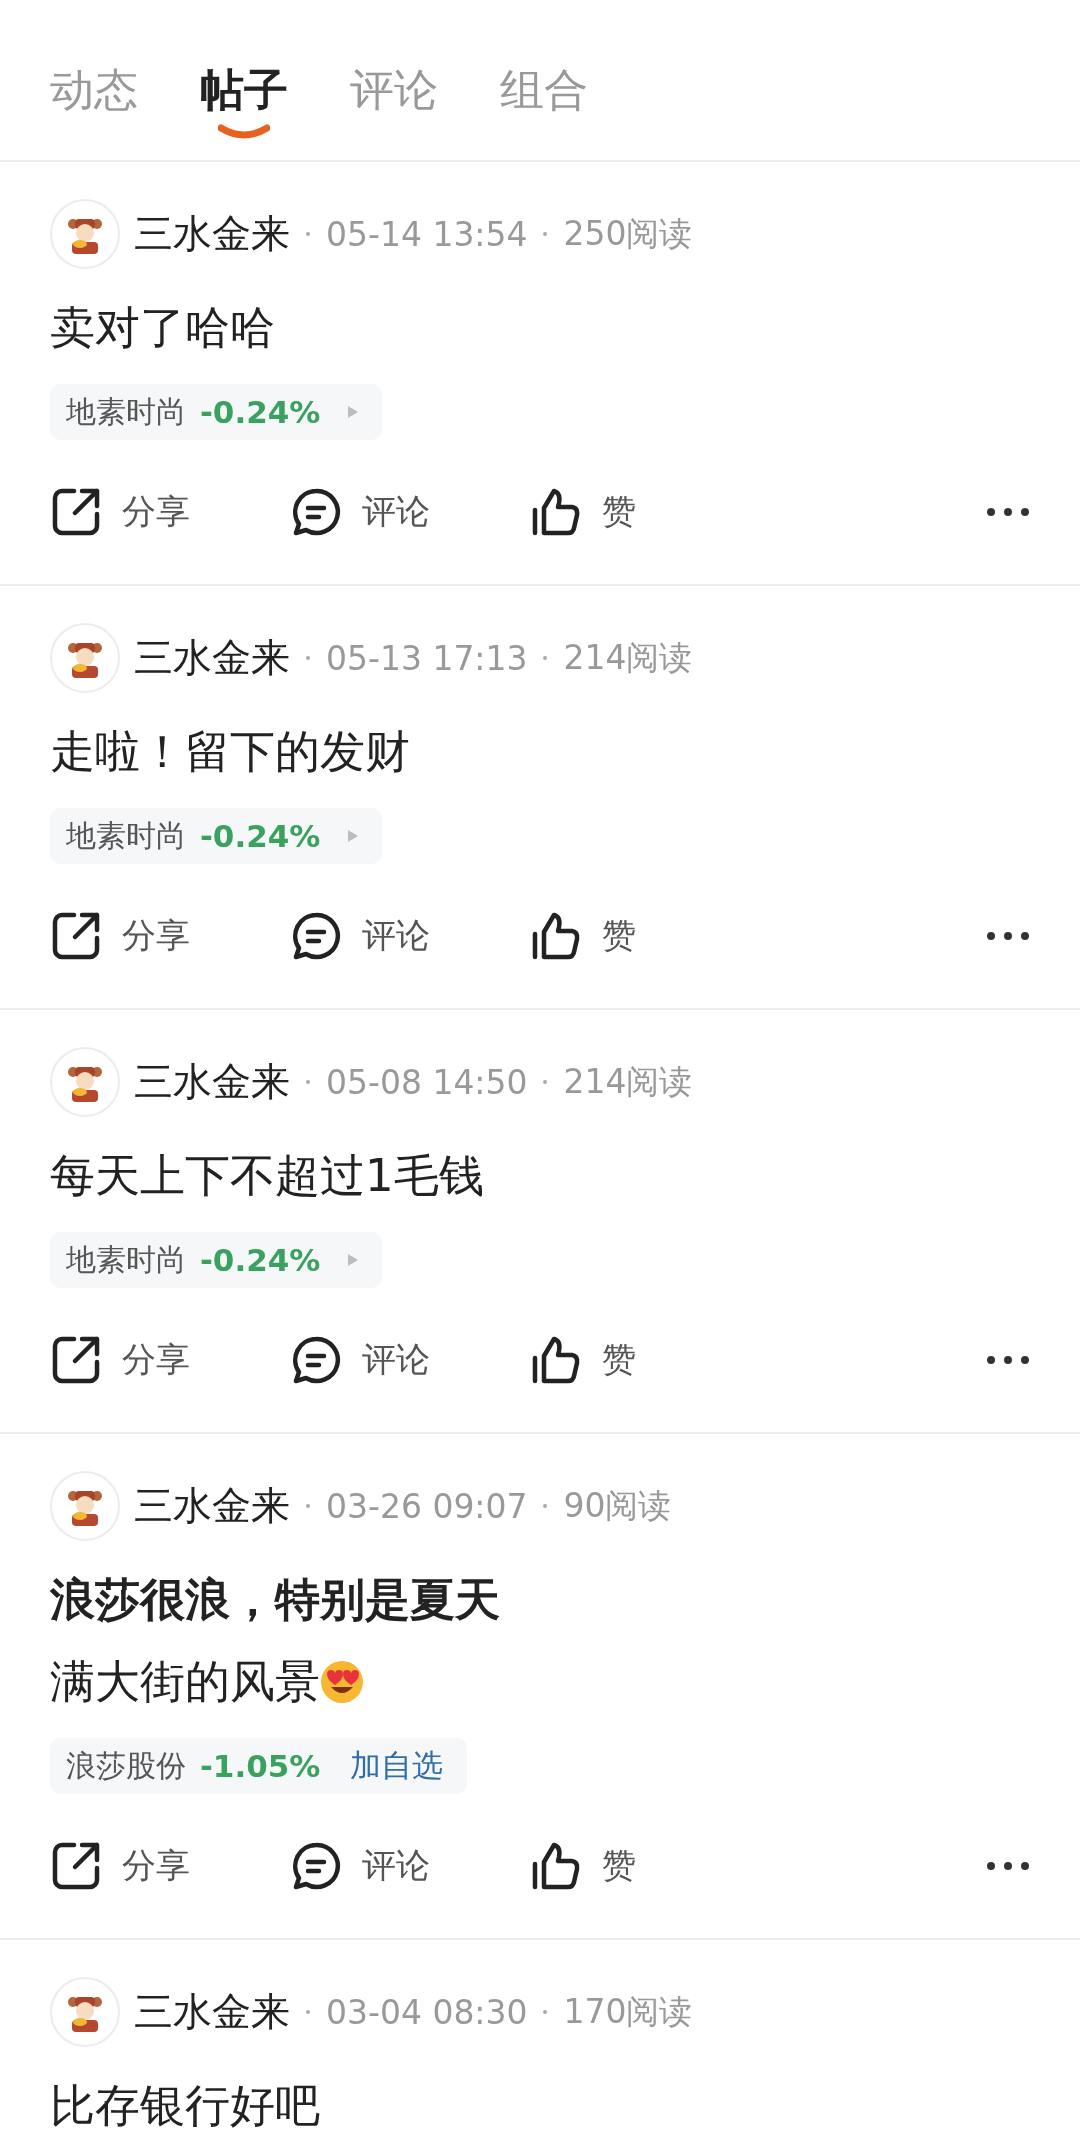 This screenshot has width=1080, height=2133. What do you see at coordinates (126, 1765) in the screenshot?
I see `stock-name: 浪莎股份` at bounding box center [126, 1765].